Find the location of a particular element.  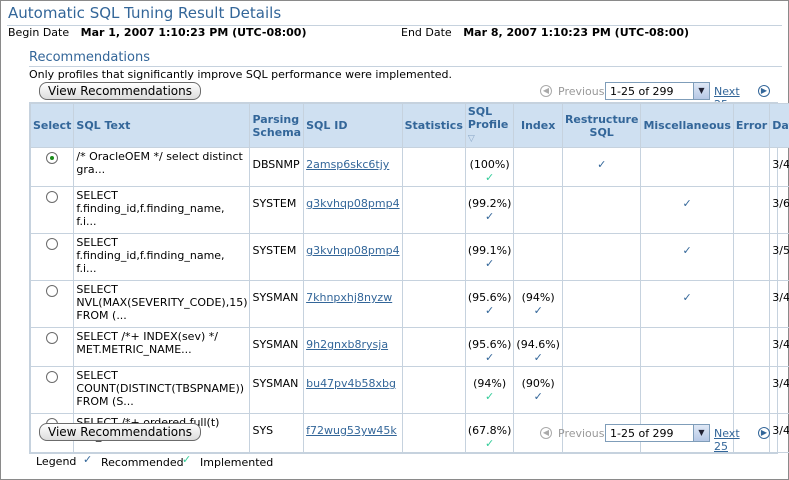

implemented-check-icon: ✓ is located at coordinates (187, 459).